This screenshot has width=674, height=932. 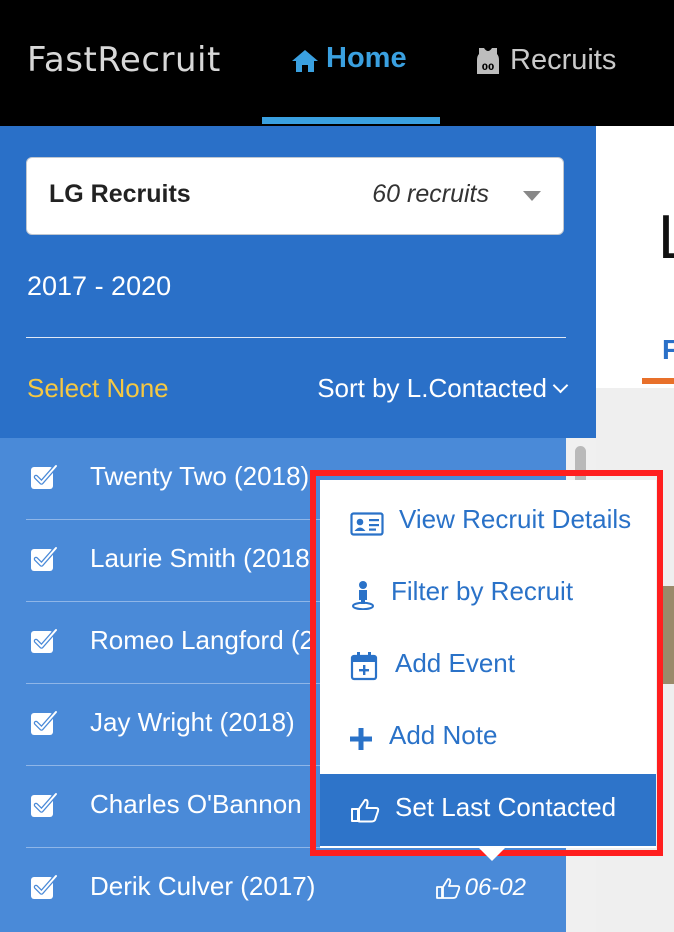 What do you see at coordinates (120, 194) in the screenshot?
I see `list-name: LG Recruits` at bounding box center [120, 194].